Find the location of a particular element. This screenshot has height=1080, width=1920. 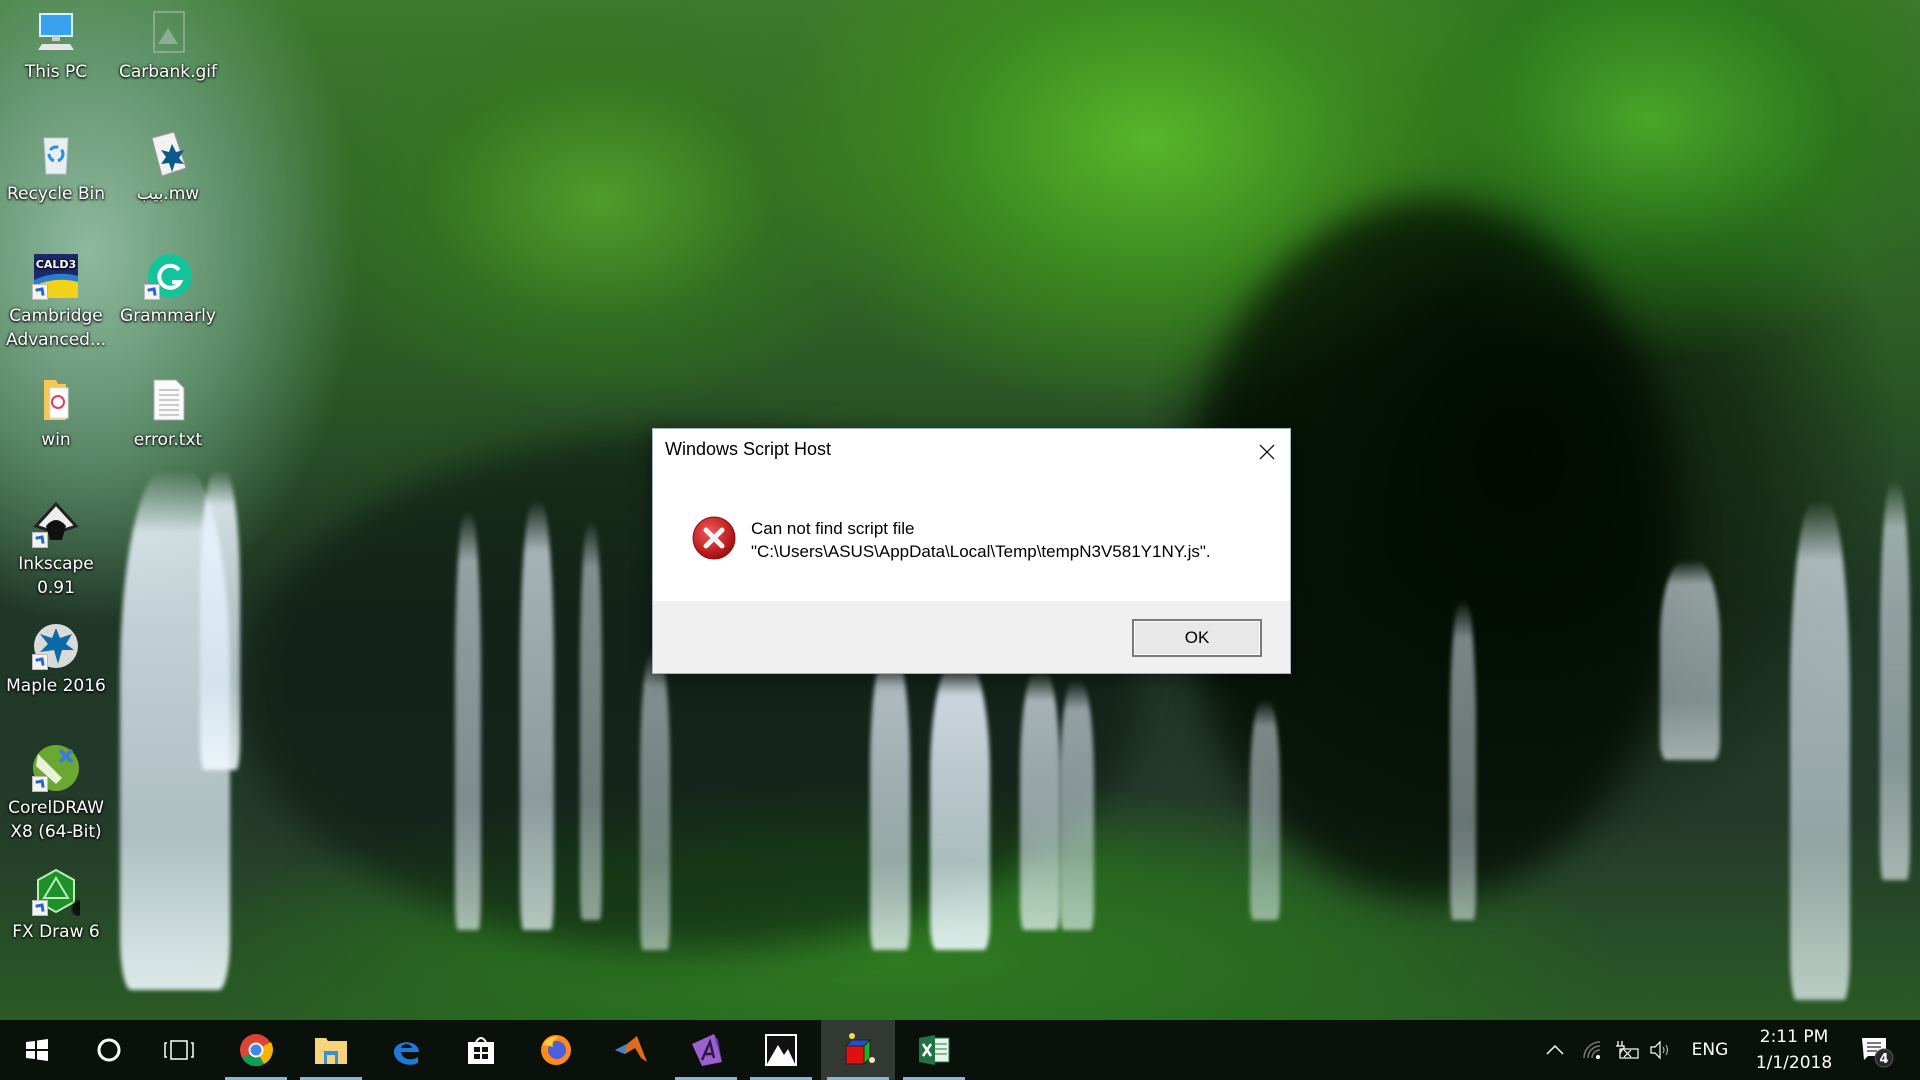

task-view-button is located at coordinates (179, 1050).